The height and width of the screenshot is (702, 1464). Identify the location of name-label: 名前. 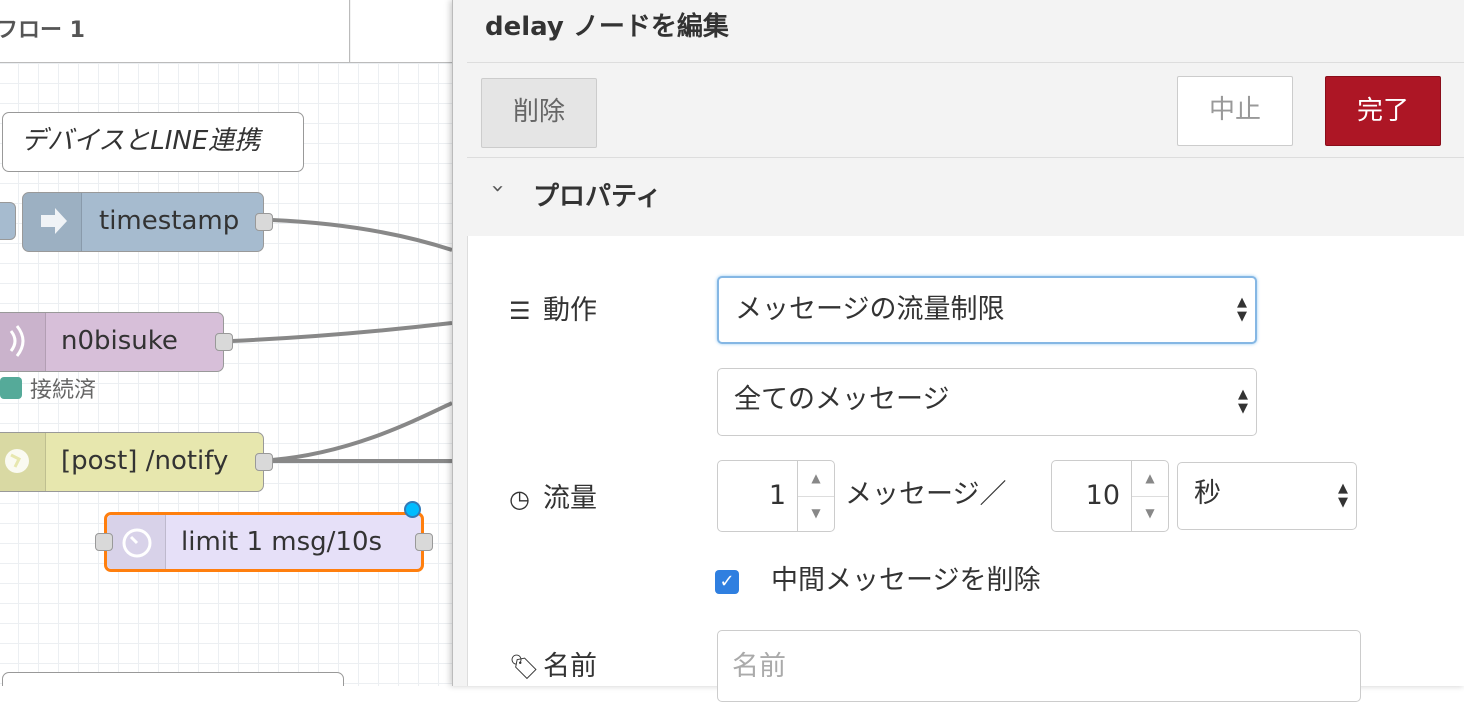
(570, 666).